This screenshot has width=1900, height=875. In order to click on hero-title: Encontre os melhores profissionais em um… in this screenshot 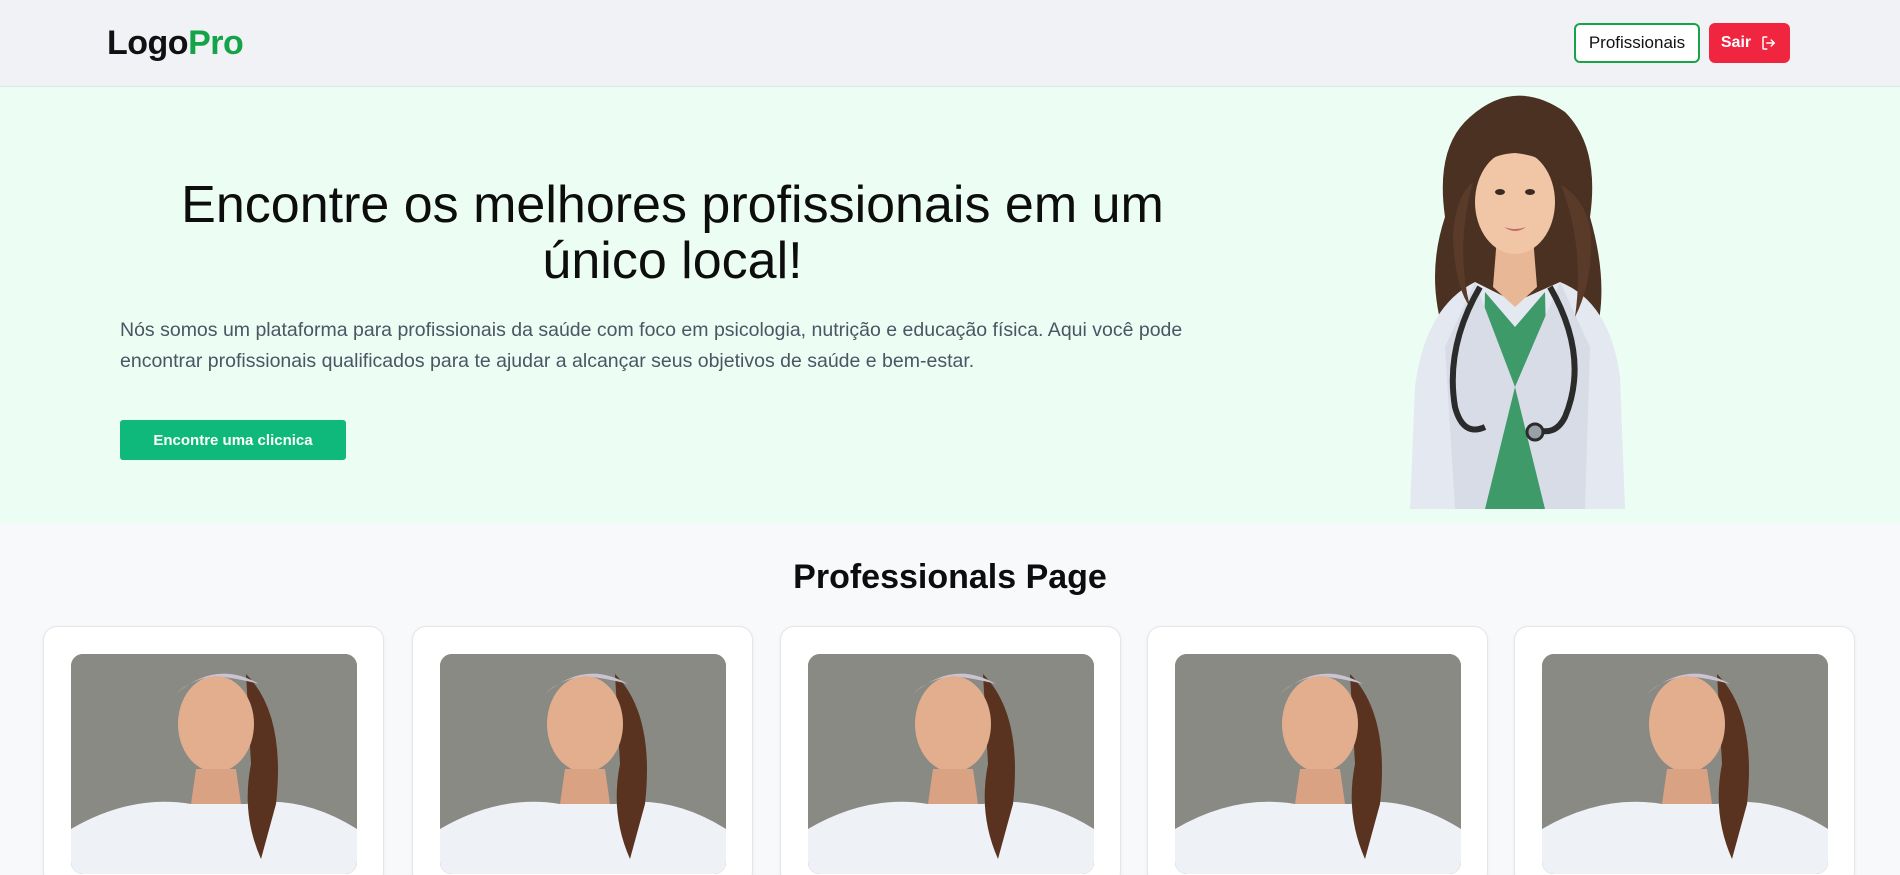, I will do `click(672, 233)`.